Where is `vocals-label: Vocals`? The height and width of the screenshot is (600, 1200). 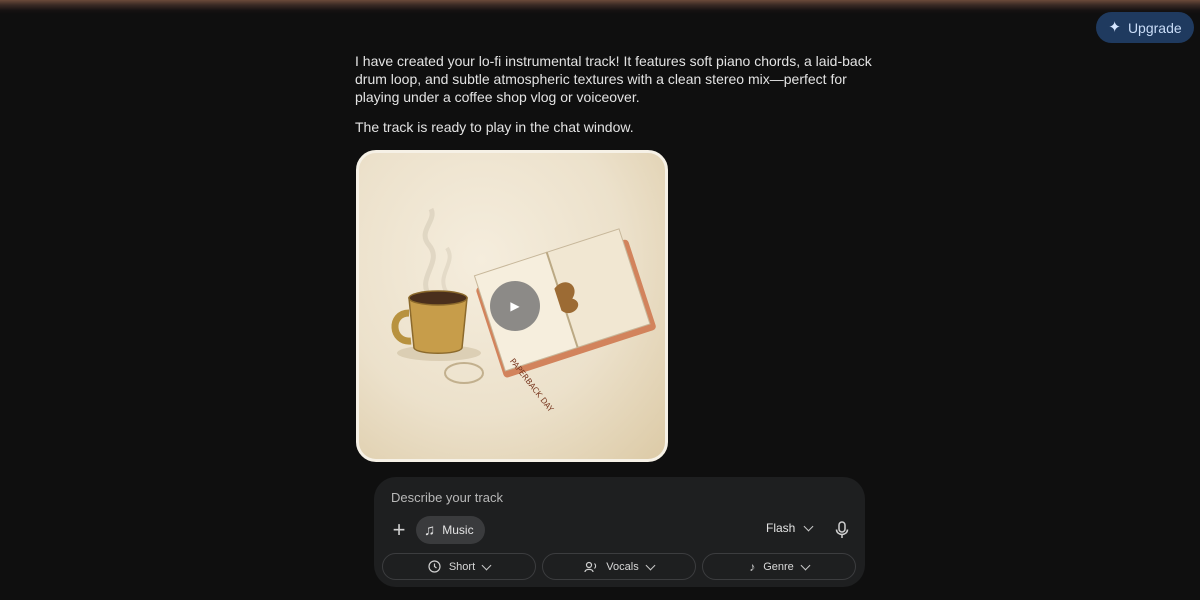 vocals-label: Vocals is located at coordinates (622, 566).